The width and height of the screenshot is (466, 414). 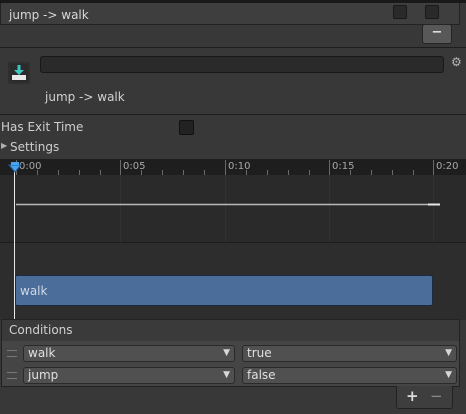 What do you see at coordinates (424, 397) in the screenshot?
I see `conditions-footer: + −` at bounding box center [424, 397].